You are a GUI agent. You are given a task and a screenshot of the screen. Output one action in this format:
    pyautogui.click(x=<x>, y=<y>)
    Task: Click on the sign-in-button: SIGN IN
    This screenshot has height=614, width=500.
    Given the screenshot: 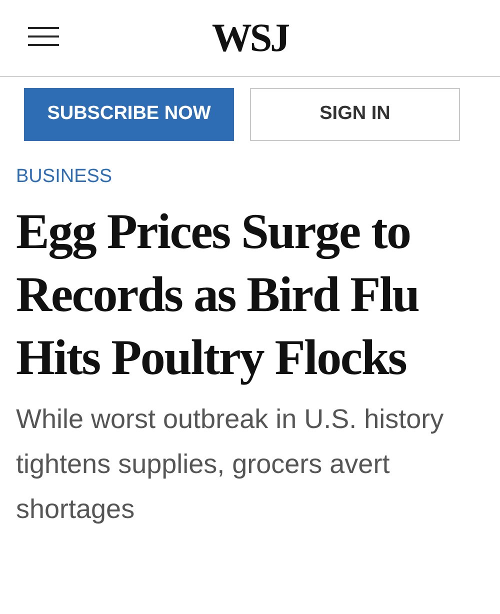 What is the action you would take?
    pyautogui.click(x=355, y=114)
    